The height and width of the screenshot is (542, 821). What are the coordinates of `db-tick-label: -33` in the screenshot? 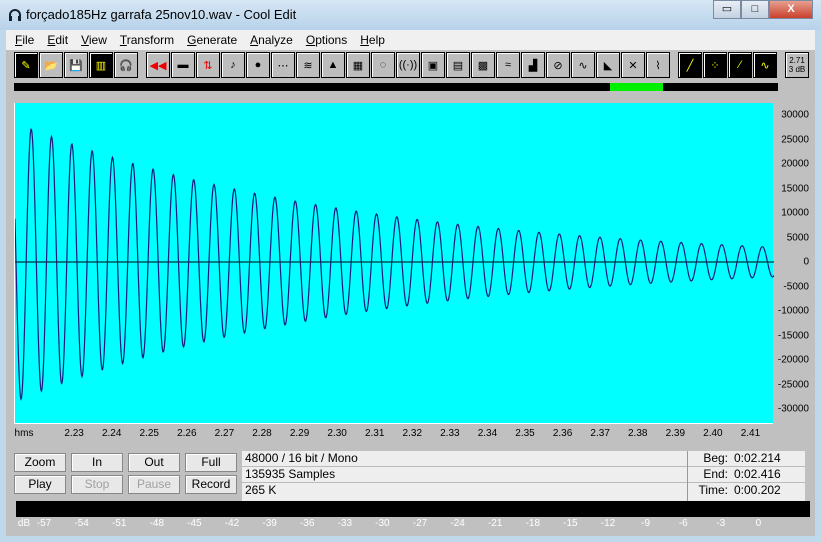 It's located at (345, 523).